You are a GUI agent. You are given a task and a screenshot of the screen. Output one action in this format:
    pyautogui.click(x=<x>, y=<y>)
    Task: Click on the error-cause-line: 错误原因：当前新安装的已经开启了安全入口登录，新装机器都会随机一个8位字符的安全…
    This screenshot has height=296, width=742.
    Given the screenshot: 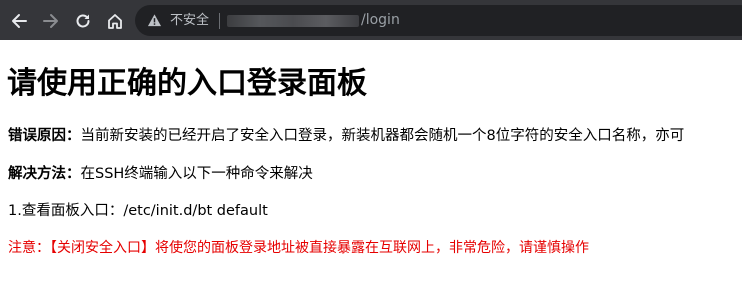 What is the action you would take?
    pyautogui.click(x=346, y=136)
    